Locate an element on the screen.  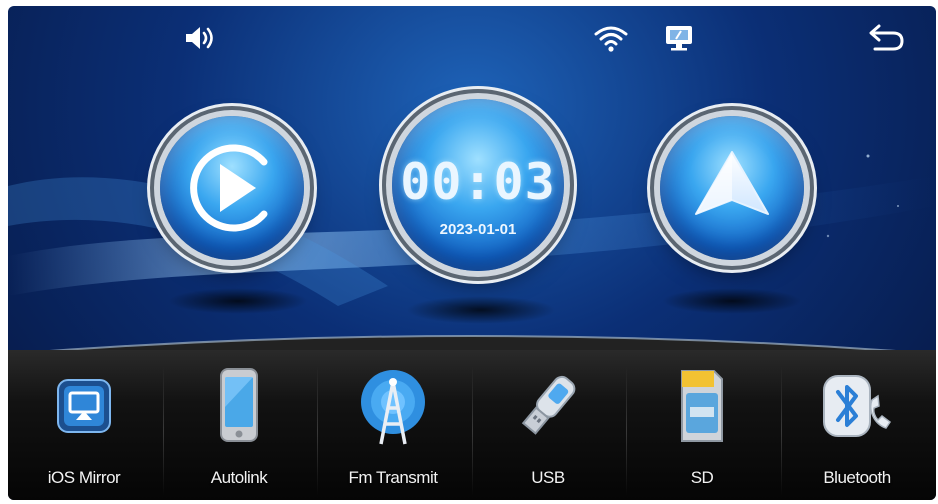
app-bluetooth: Bluetooth is located at coordinates (857, 430).